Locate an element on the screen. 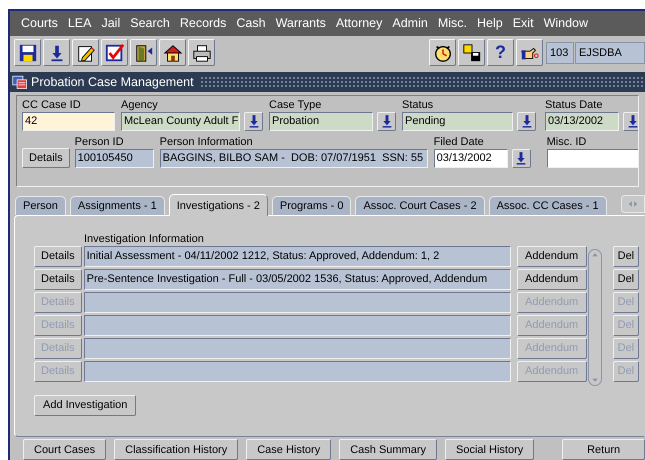 This screenshot has width=645, height=460. user-name: EJSDBA is located at coordinates (610, 53).